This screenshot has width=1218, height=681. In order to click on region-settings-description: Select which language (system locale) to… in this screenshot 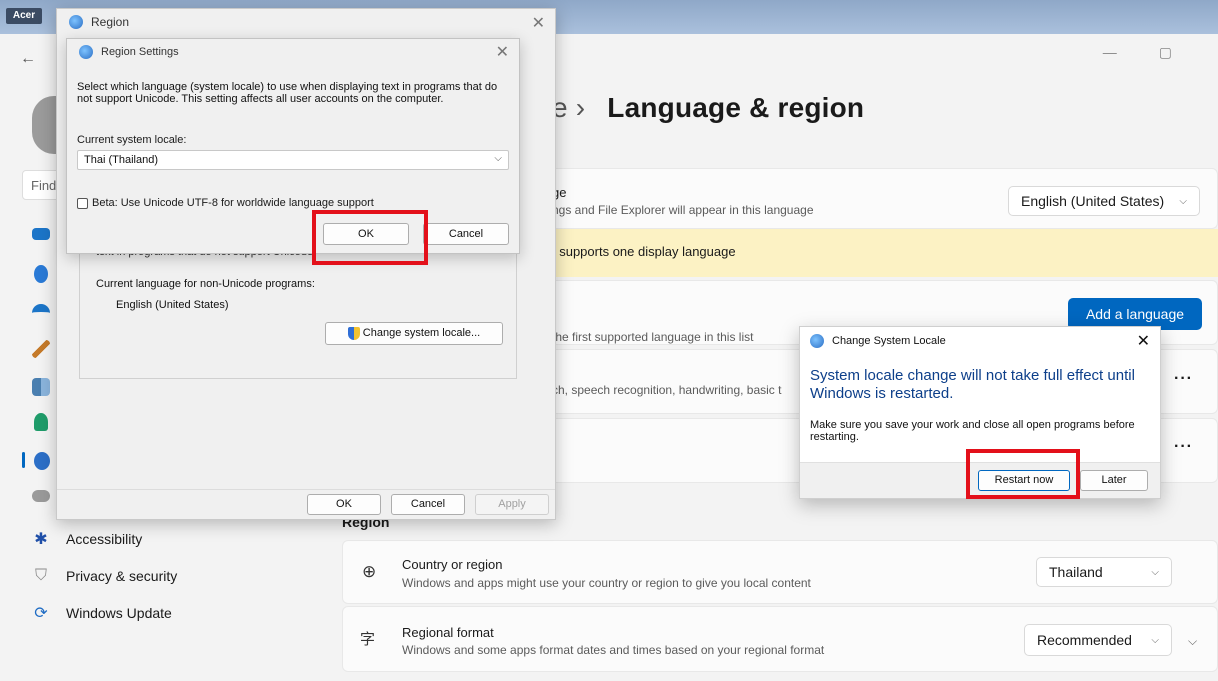, I will do `click(287, 93)`.